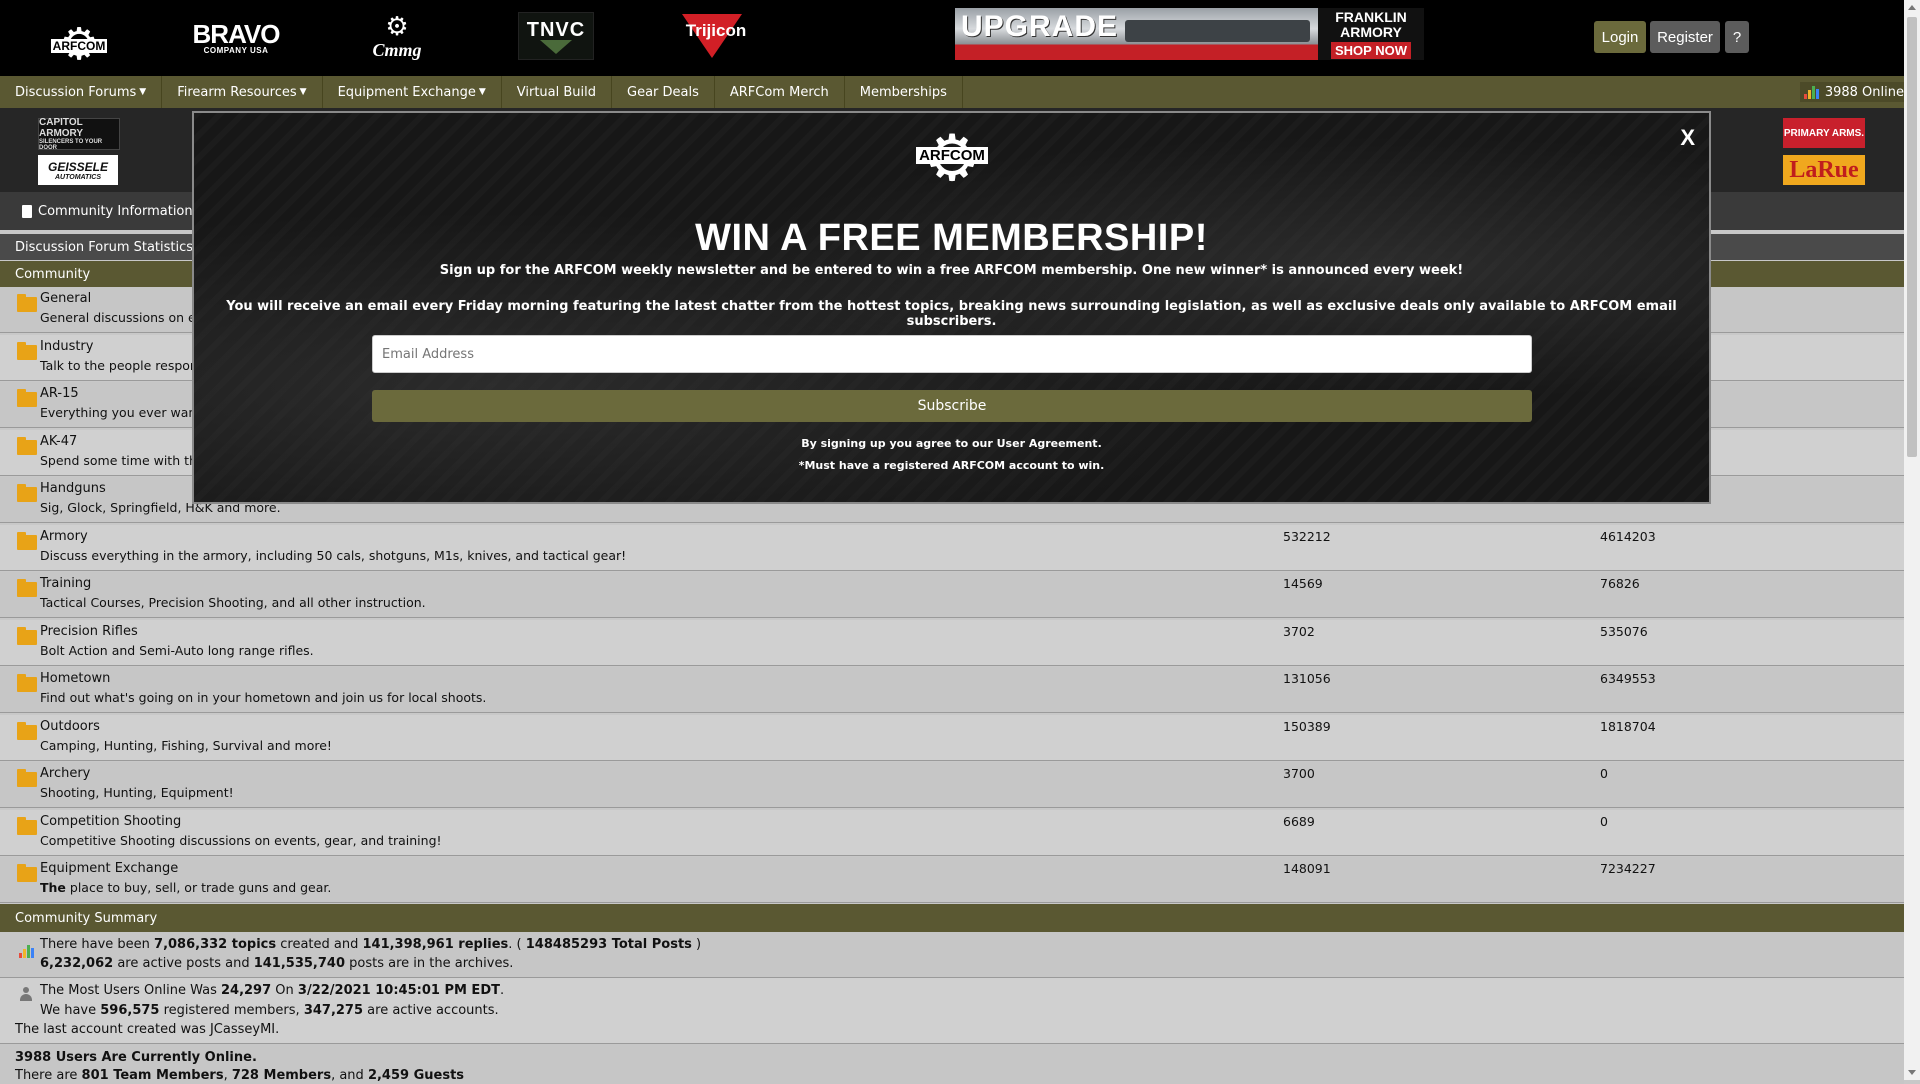 This screenshot has height=1084, width=1920. What do you see at coordinates (79, 38) in the screenshot?
I see `arfcom-logo: ⚙ ARFCOM` at bounding box center [79, 38].